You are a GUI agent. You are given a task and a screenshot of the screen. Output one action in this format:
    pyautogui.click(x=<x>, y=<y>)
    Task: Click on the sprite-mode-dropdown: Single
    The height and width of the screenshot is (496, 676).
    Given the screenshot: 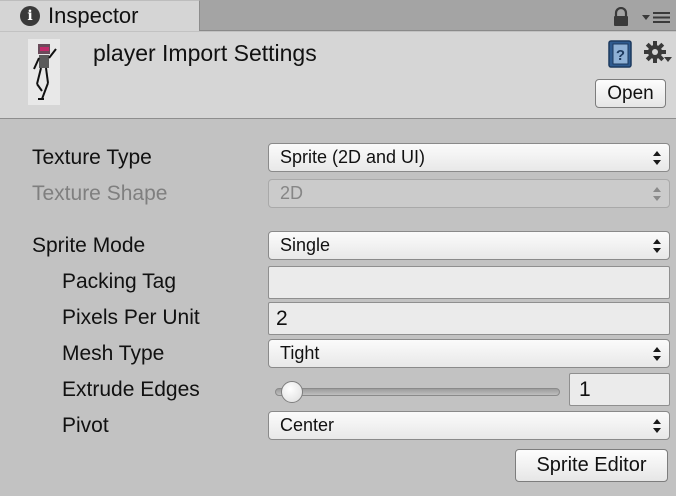 What is the action you would take?
    pyautogui.click(x=469, y=245)
    